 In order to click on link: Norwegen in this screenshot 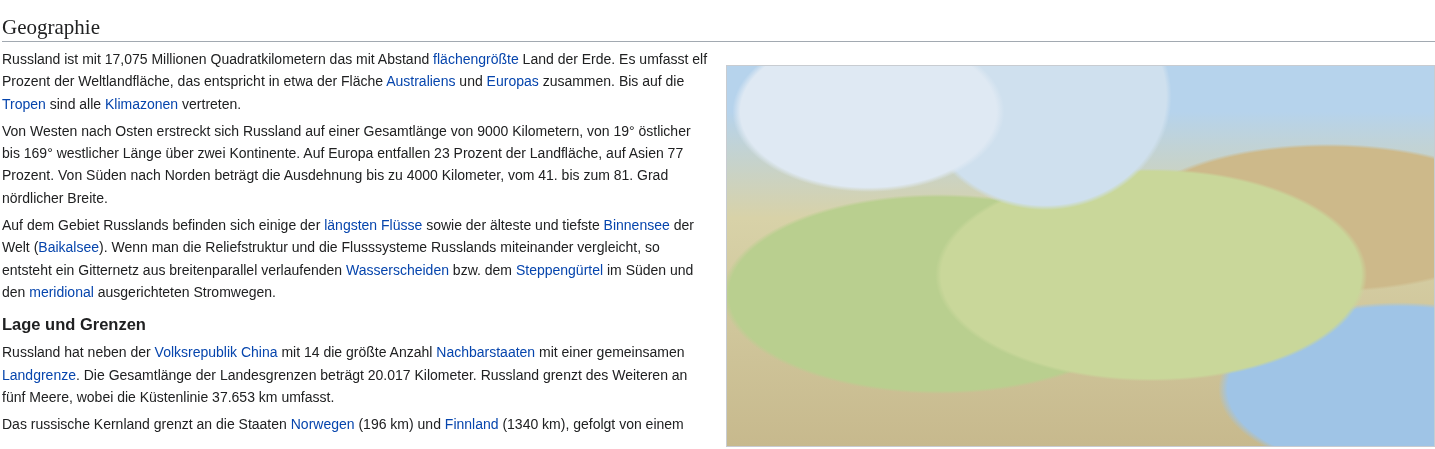, I will do `click(322, 424)`.